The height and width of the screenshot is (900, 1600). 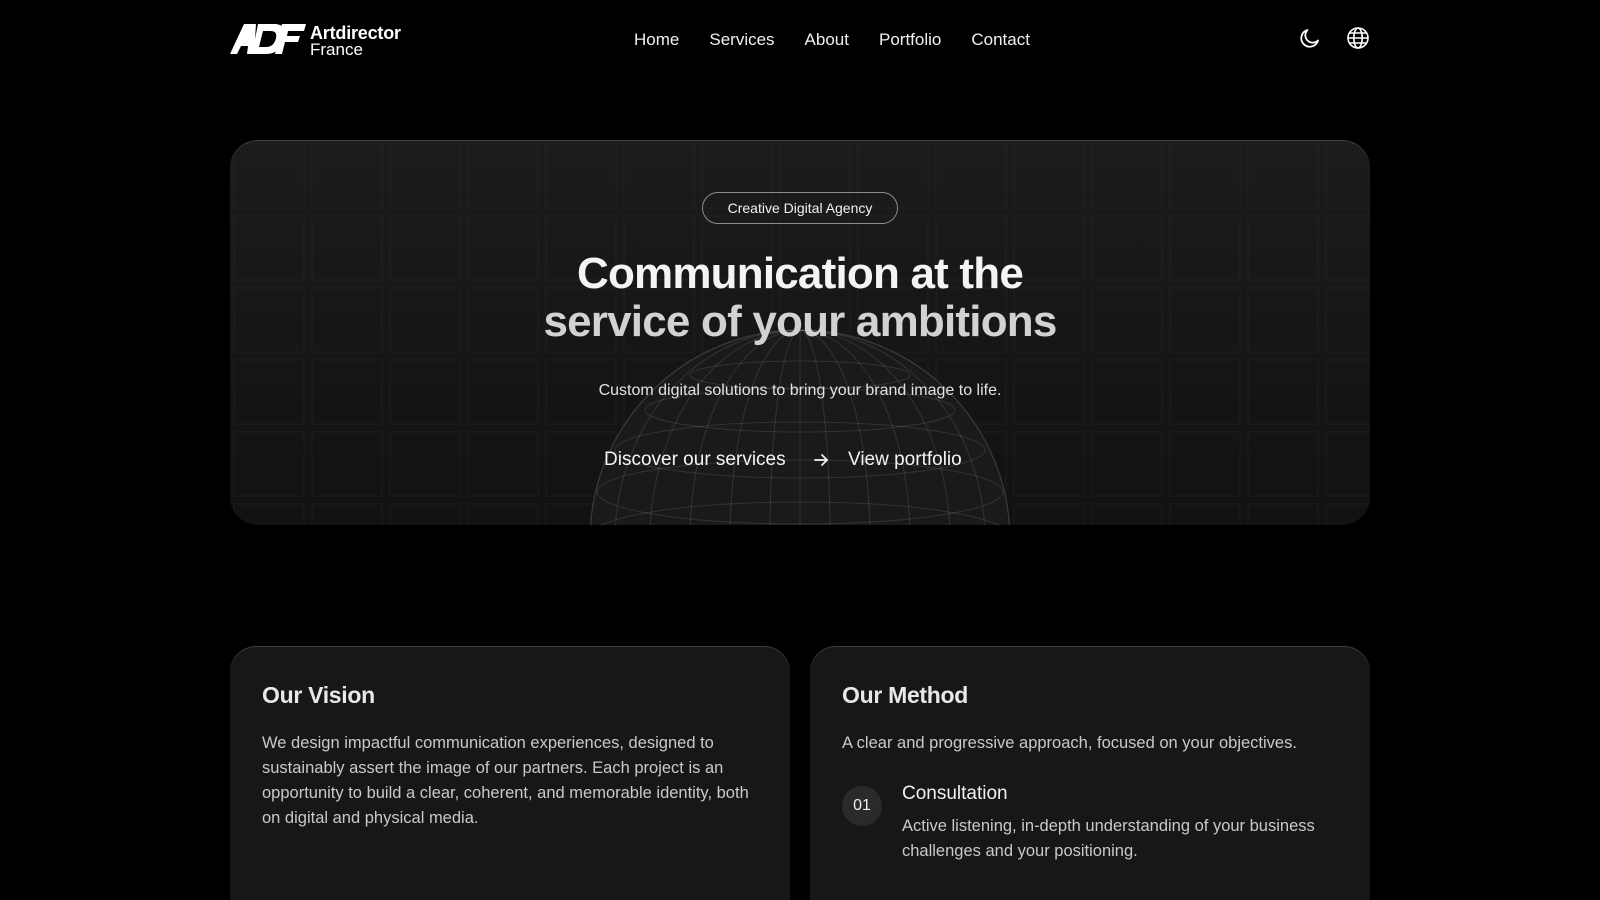 What do you see at coordinates (656, 40) in the screenshot?
I see `nav-home: Home` at bounding box center [656, 40].